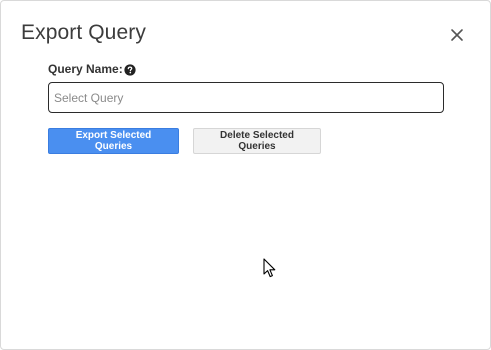  What do you see at coordinates (113, 141) in the screenshot?
I see `export-selected-queries-button: Export Selected Queries` at bounding box center [113, 141].